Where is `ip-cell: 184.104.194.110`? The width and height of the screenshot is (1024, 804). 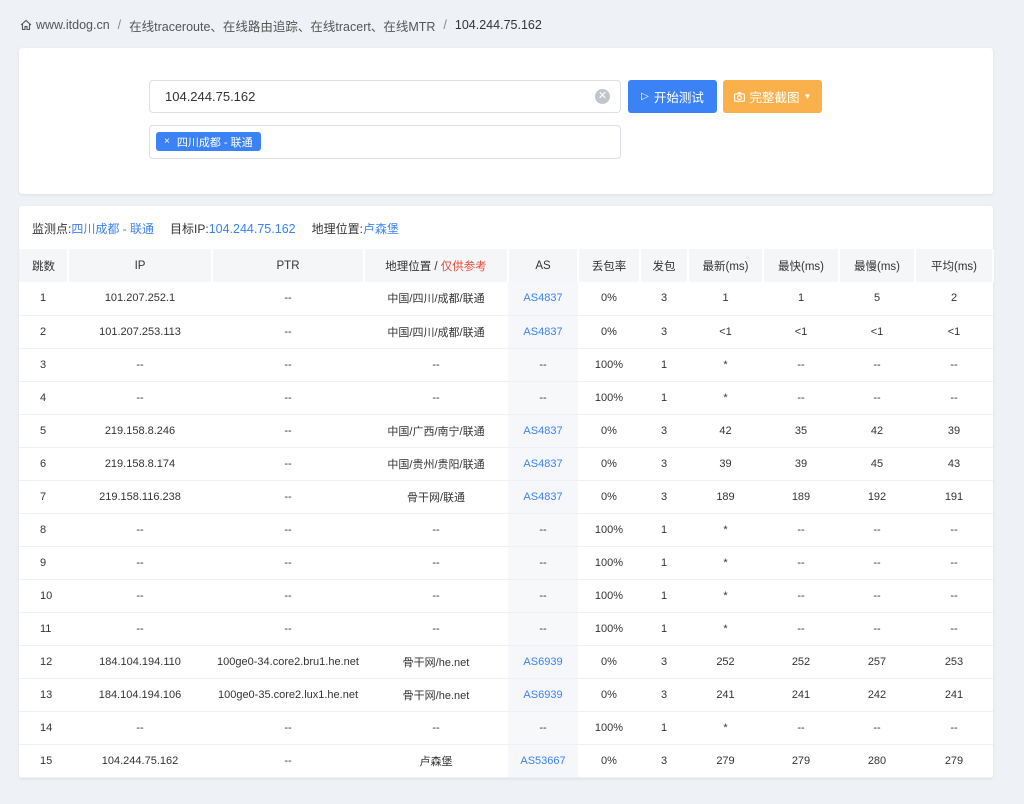
ip-cell: 184.104.194.110 is located at coordinates (140, 662).